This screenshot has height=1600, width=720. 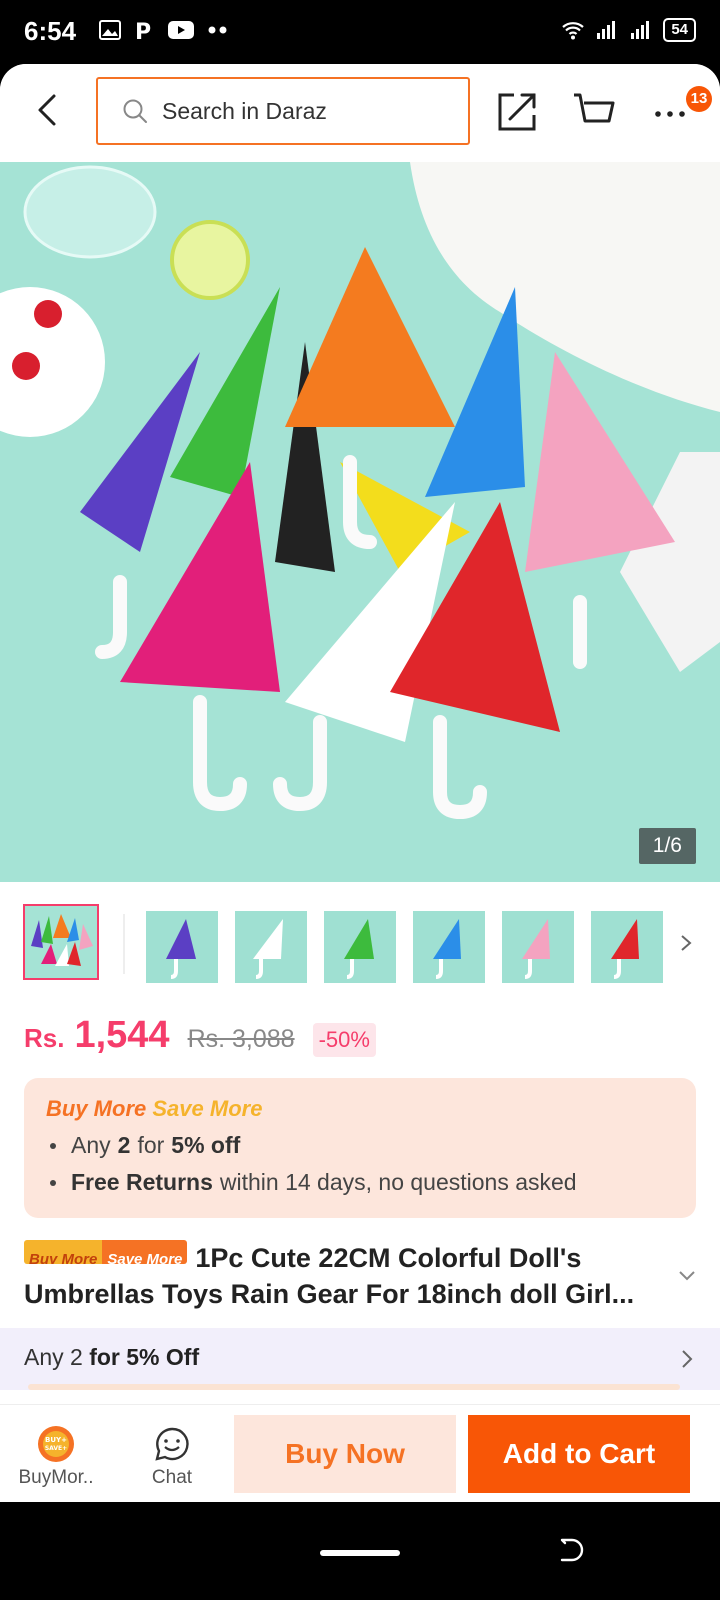 What do you see at coordinates (628, 30) in the screenshot?
I see `status-system-icons: 54` at bounding box center [628, 30].